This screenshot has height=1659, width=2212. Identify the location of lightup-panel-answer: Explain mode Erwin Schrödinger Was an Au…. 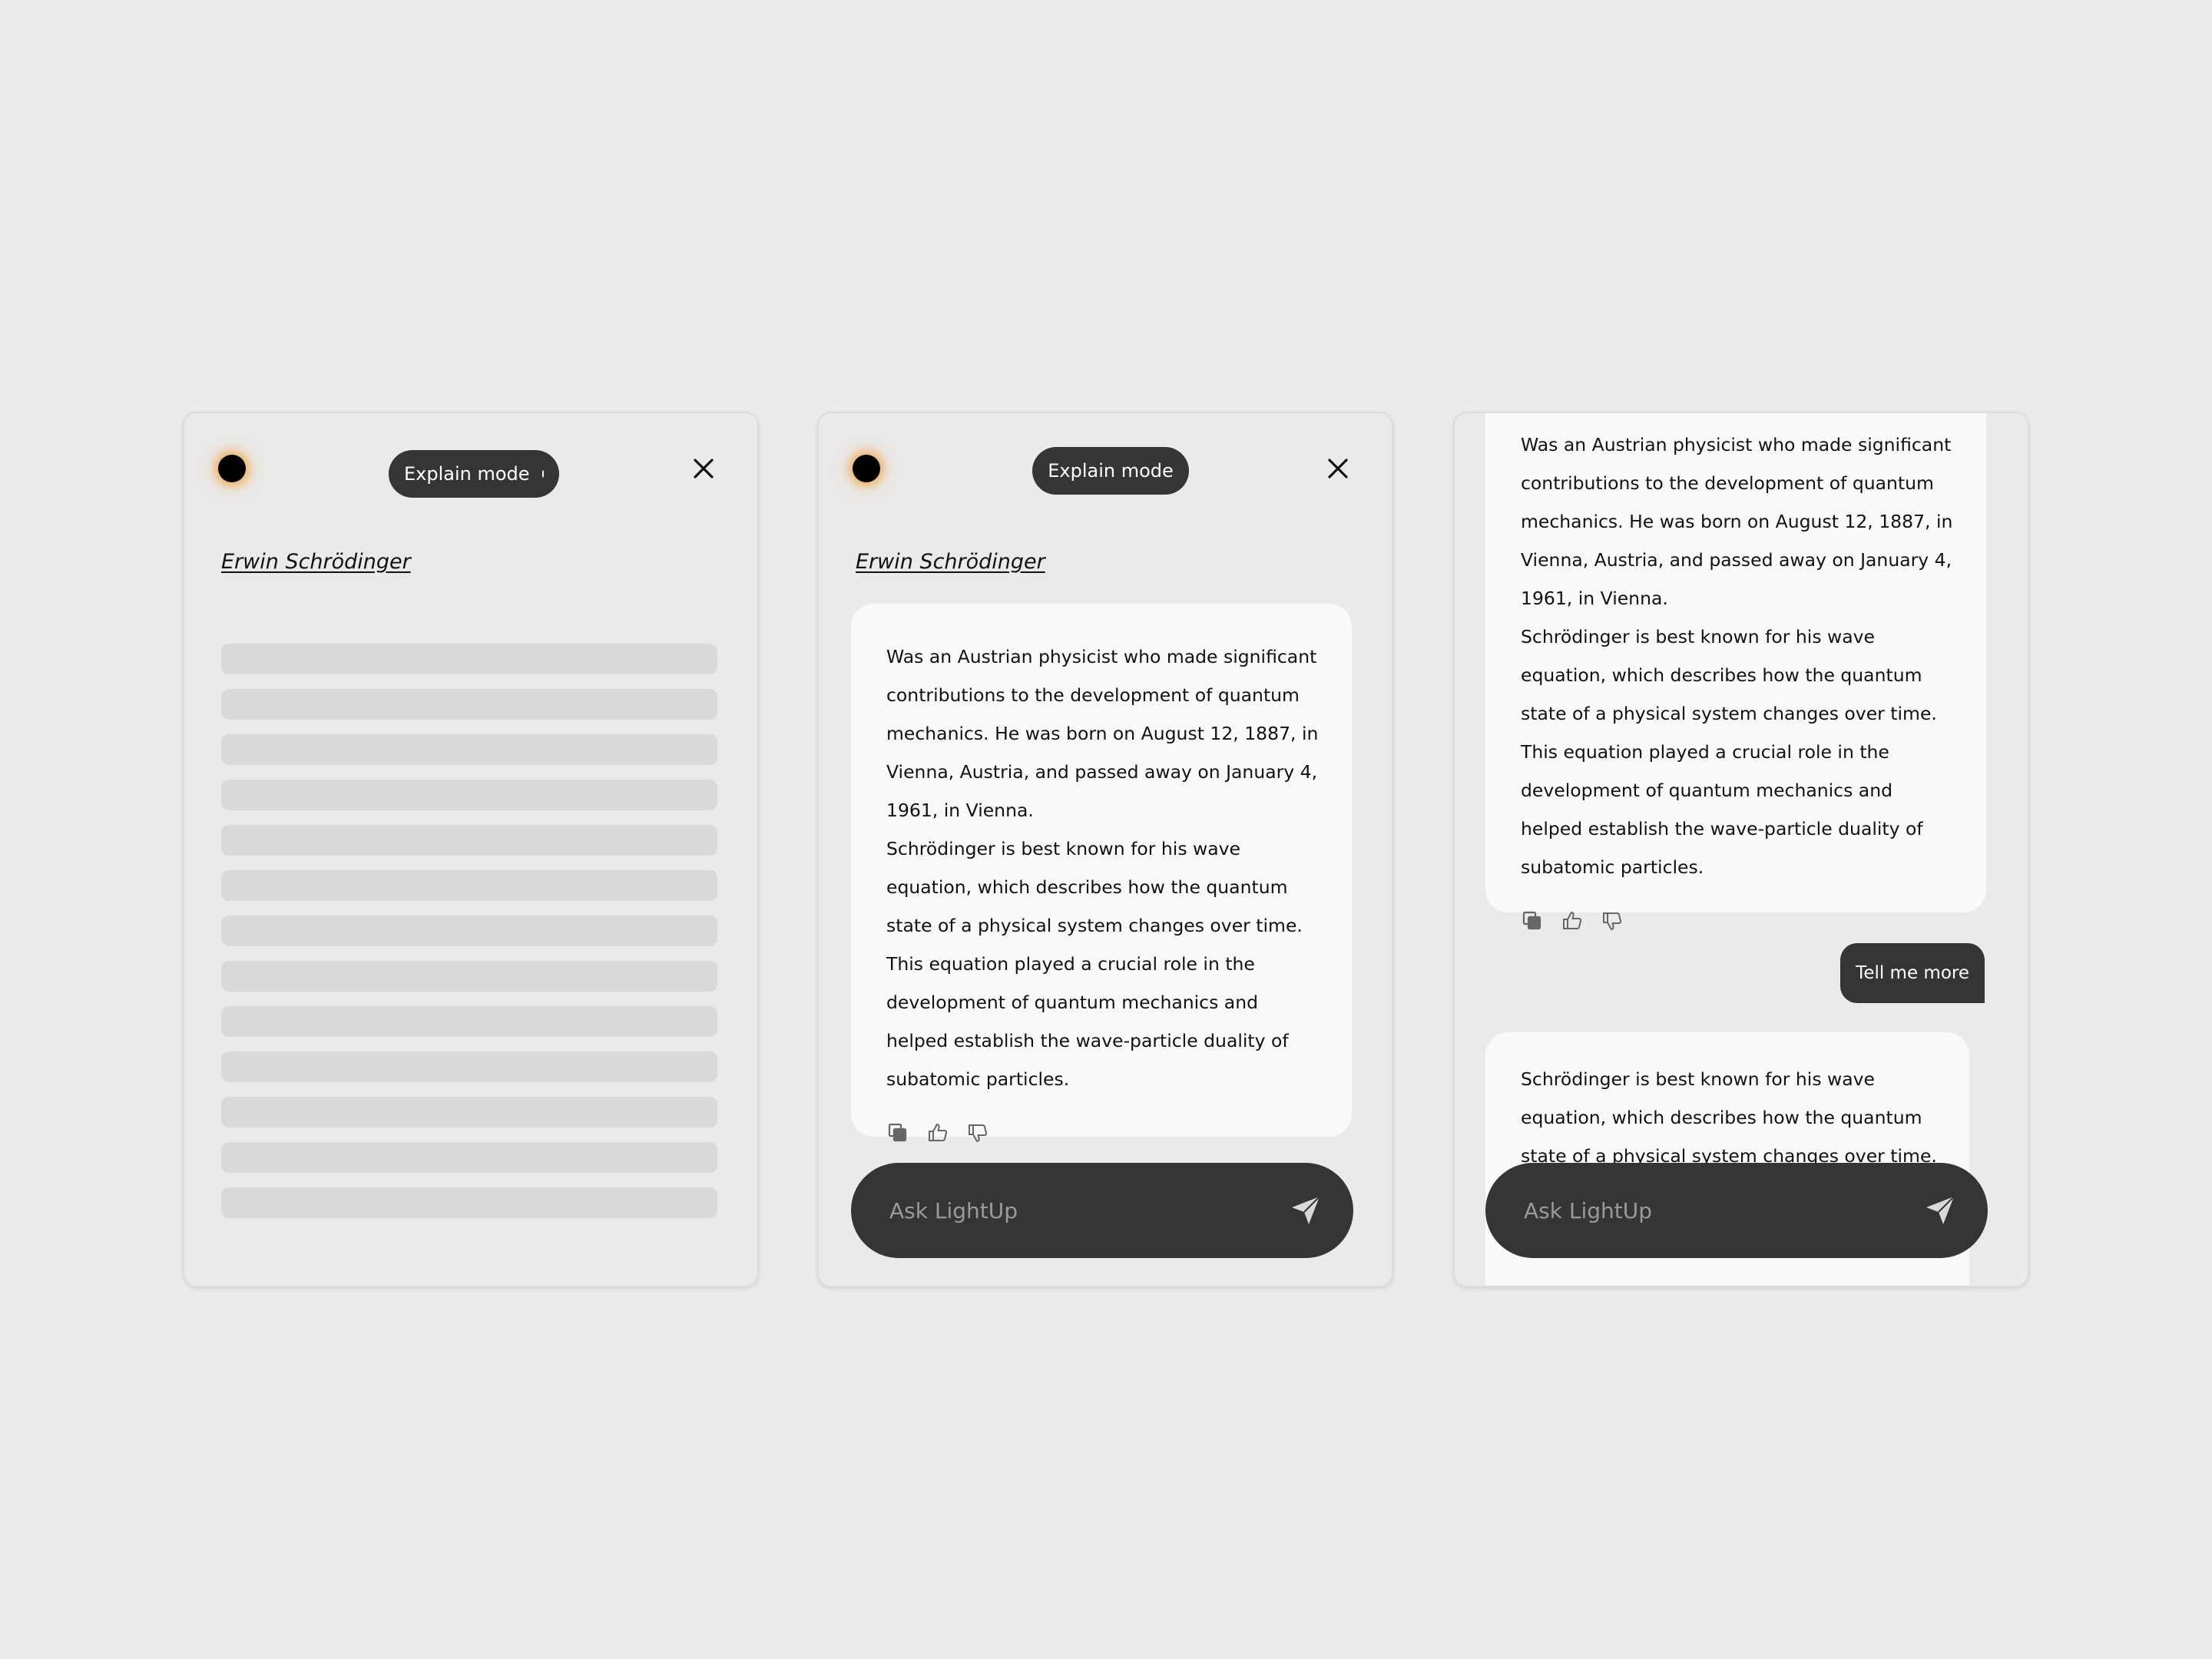
(1105, 849).